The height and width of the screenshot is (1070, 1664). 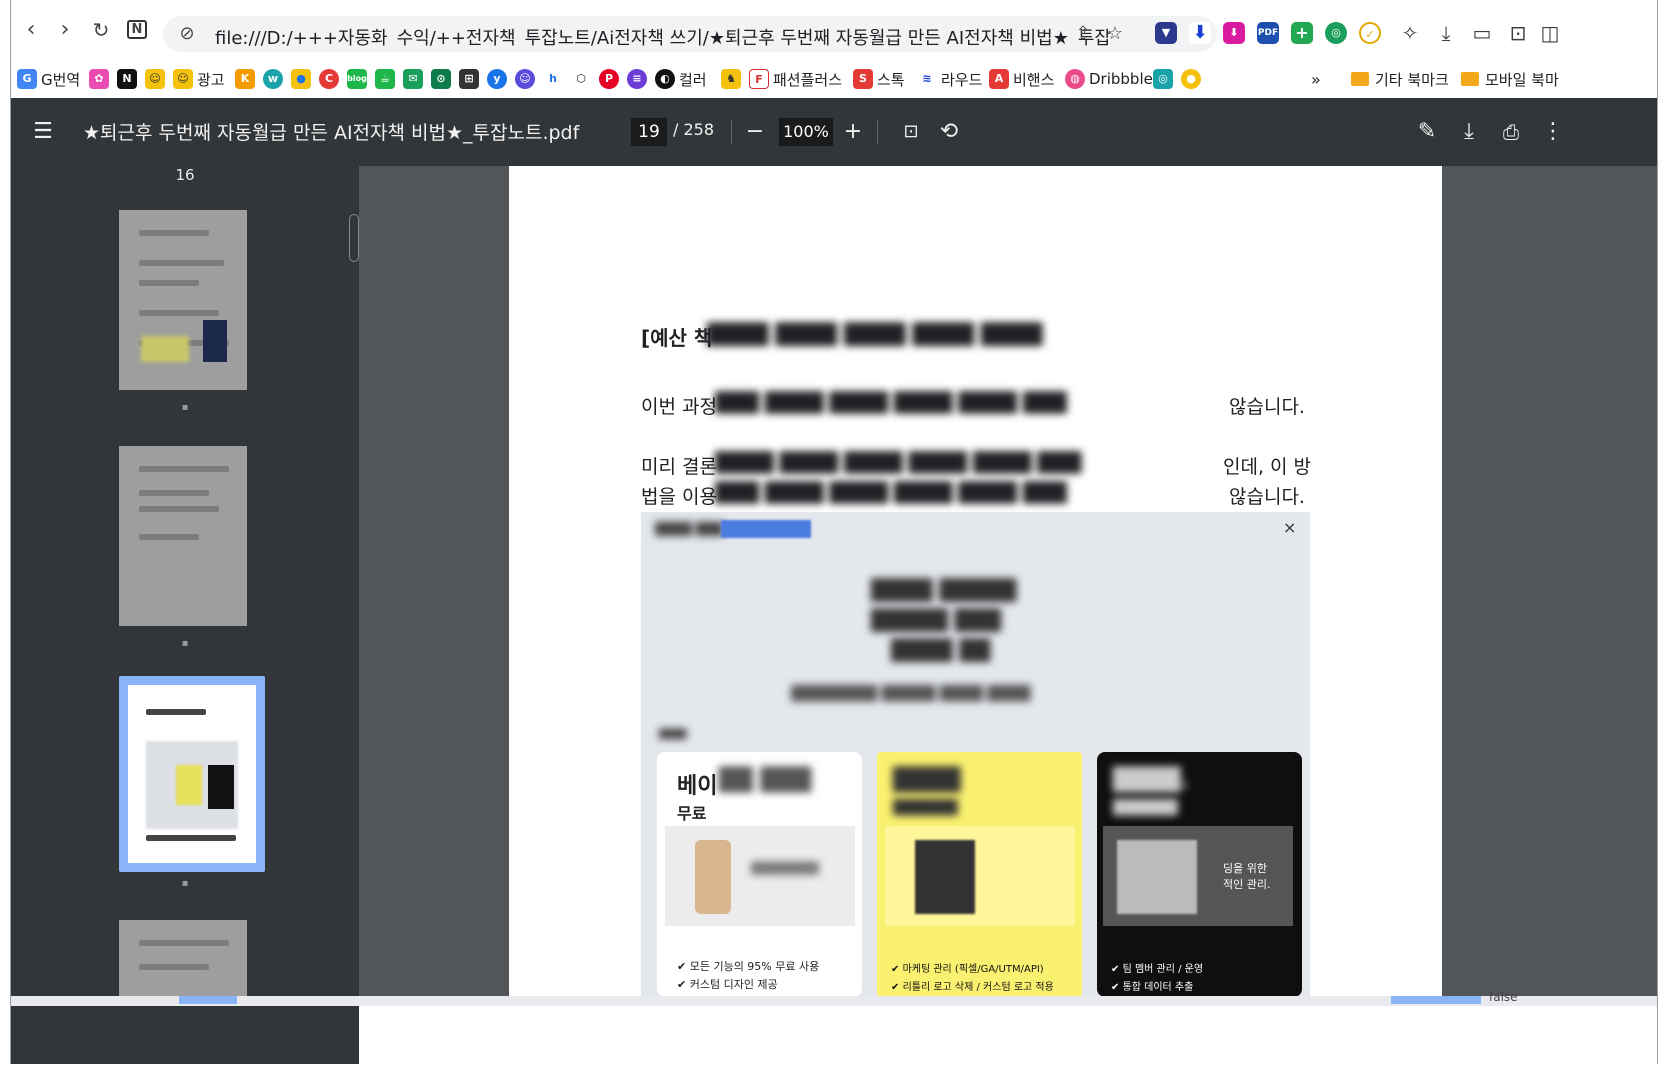 What do you see at coordinates (1511, 132) in the screenshot?
I see `print-icon: ⎙` at bounding box center [1511, 132].